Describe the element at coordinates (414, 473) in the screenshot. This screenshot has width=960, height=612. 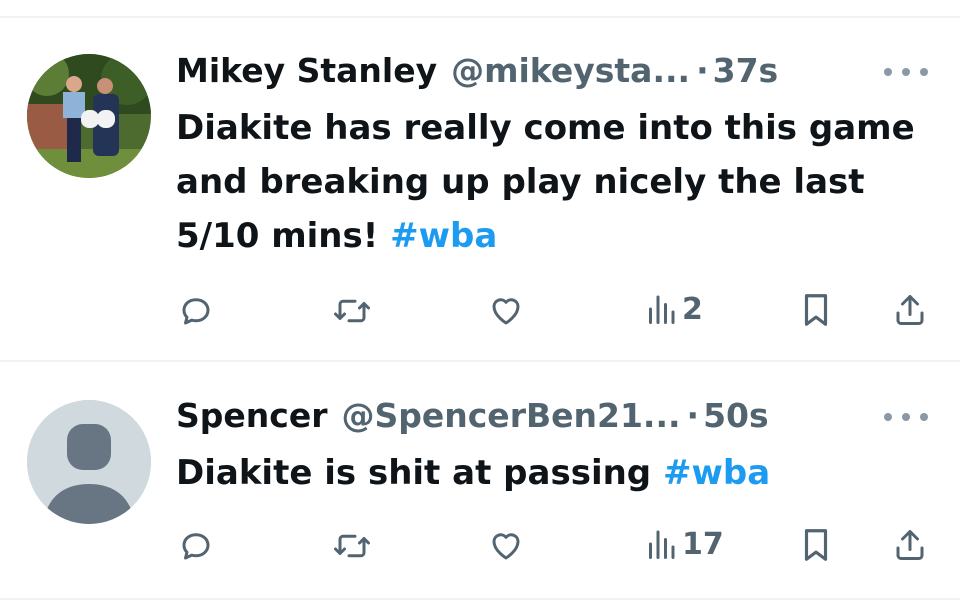
I see `tweet-text-body: Diakite is shit at passing` at that location.